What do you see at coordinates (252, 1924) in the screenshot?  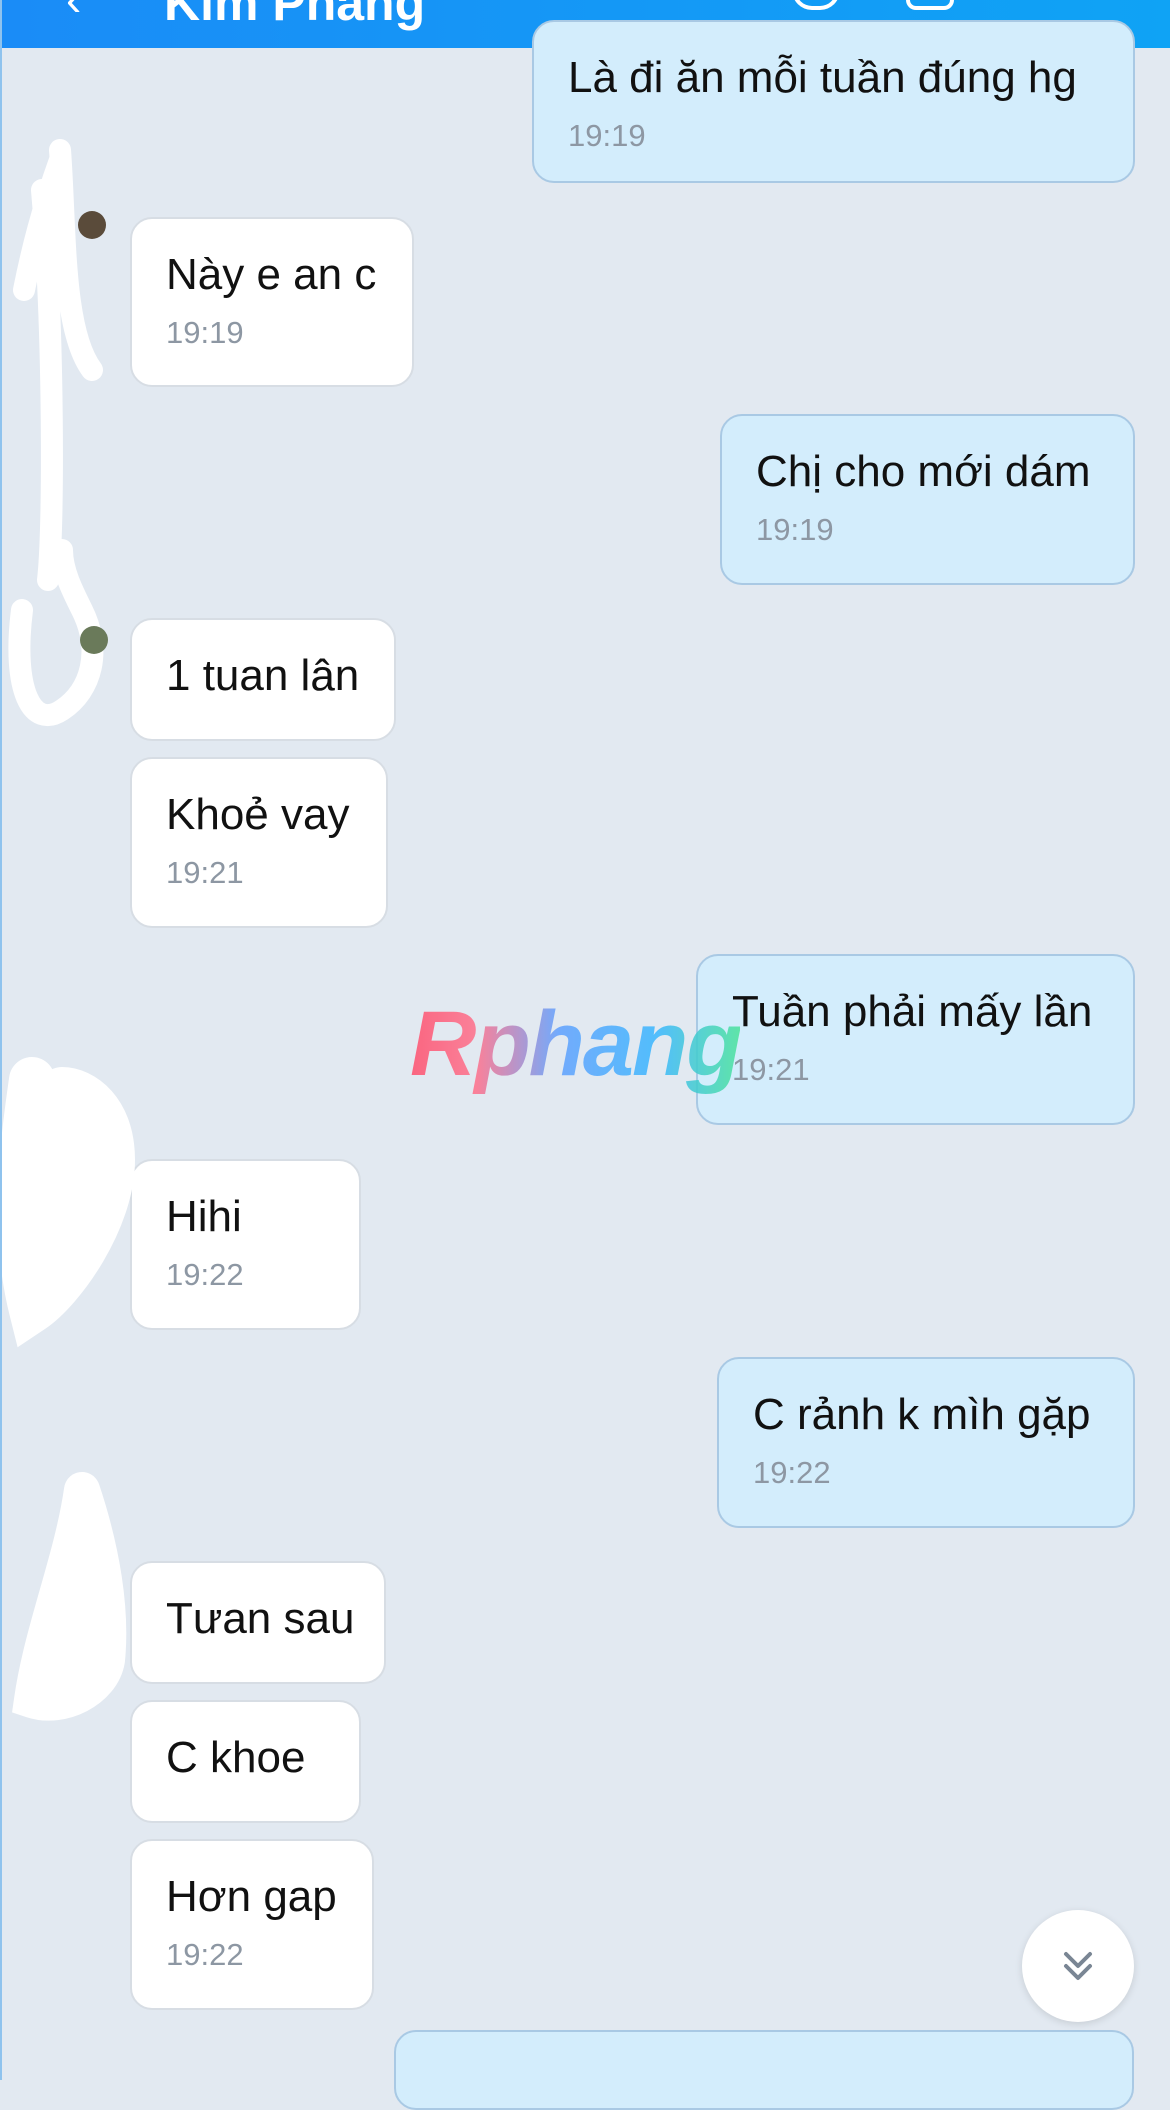 I see `message-bubble-incoming: Hơn gap 19:22` at bounding box center [252, 1924].